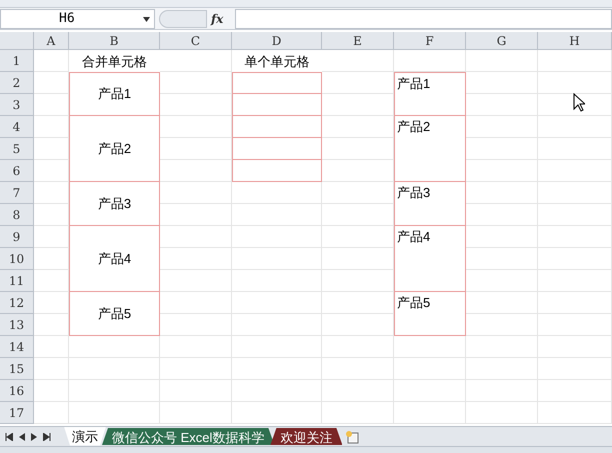 The height and width of the screenshot is (453, 612). I want to click on row-header: 10, so click(17, 259).